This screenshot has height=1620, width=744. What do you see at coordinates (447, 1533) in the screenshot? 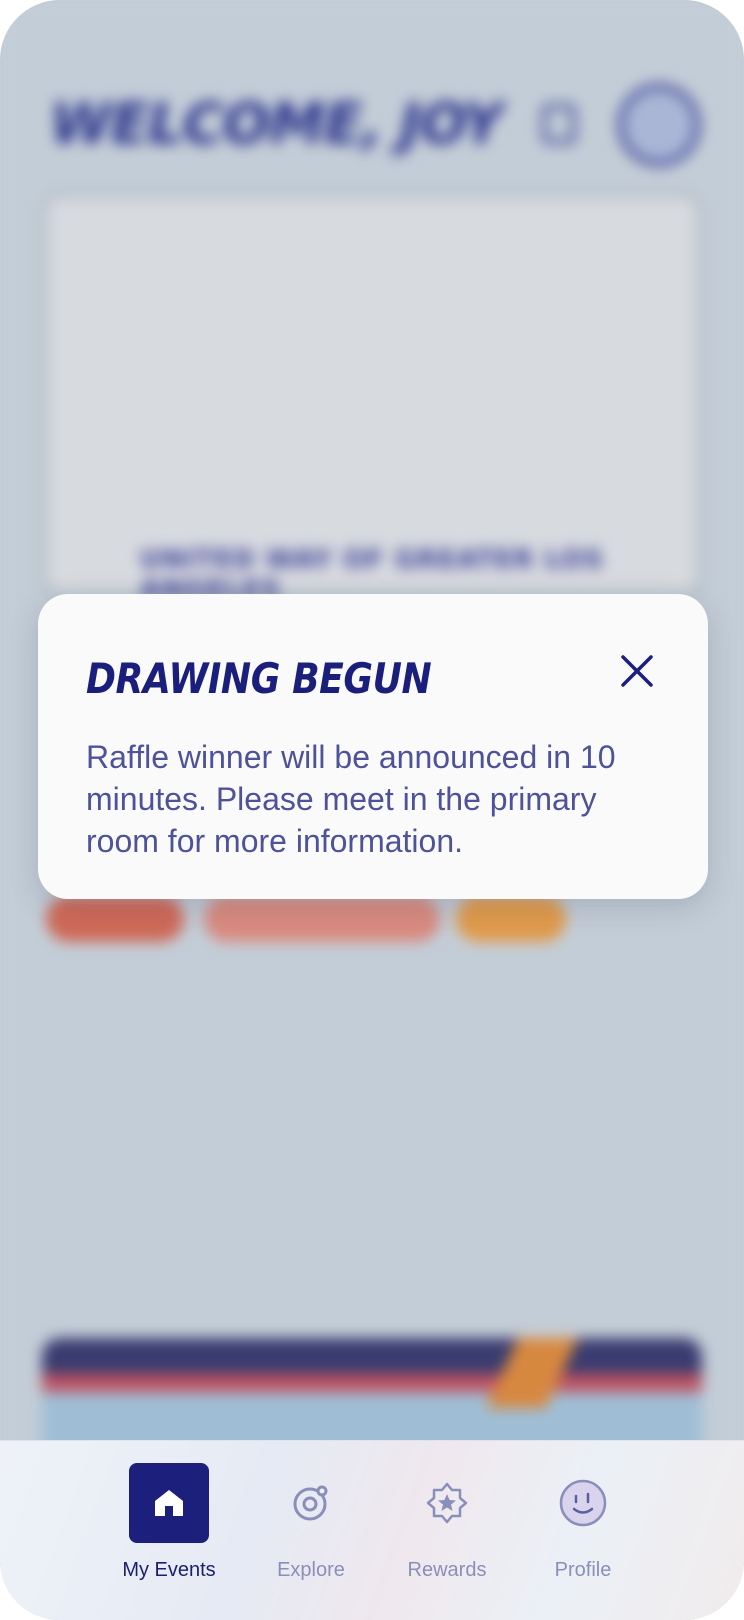
I see `tab-rewards: Rewards` at bounding box center [447, 1533].